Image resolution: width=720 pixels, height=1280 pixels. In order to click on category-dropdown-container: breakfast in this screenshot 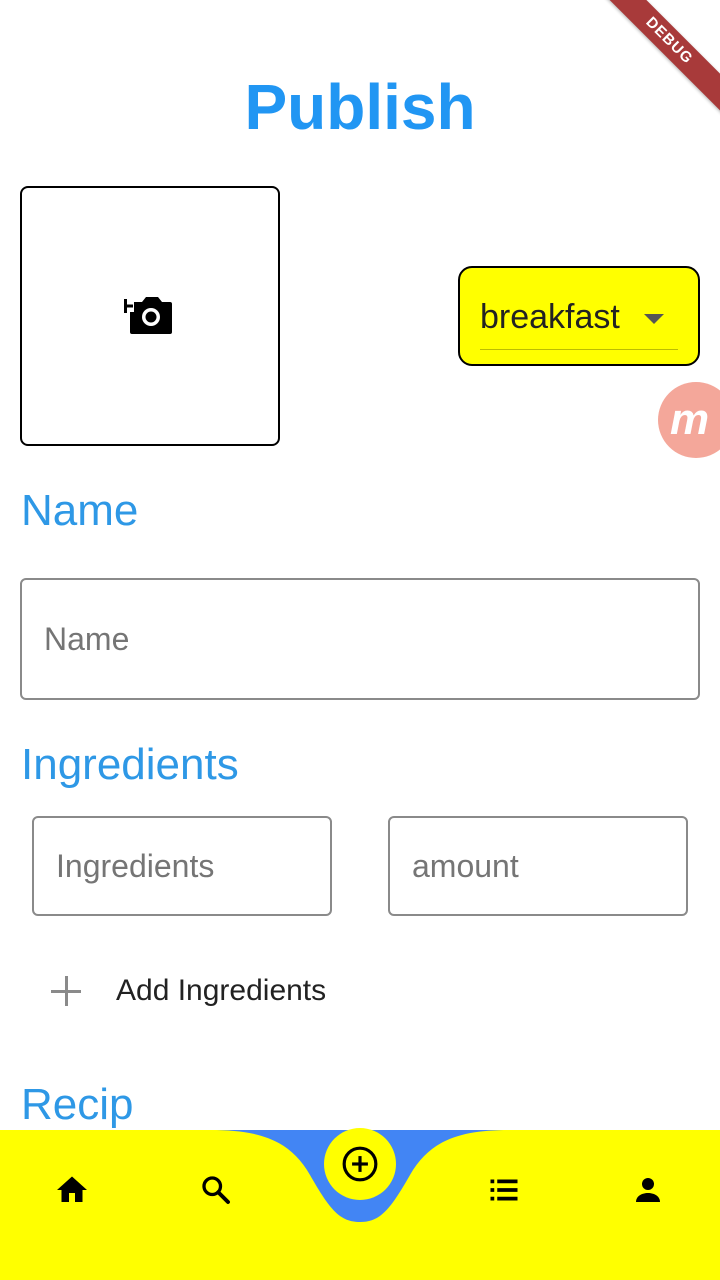, I will do `click(579, 316)`.